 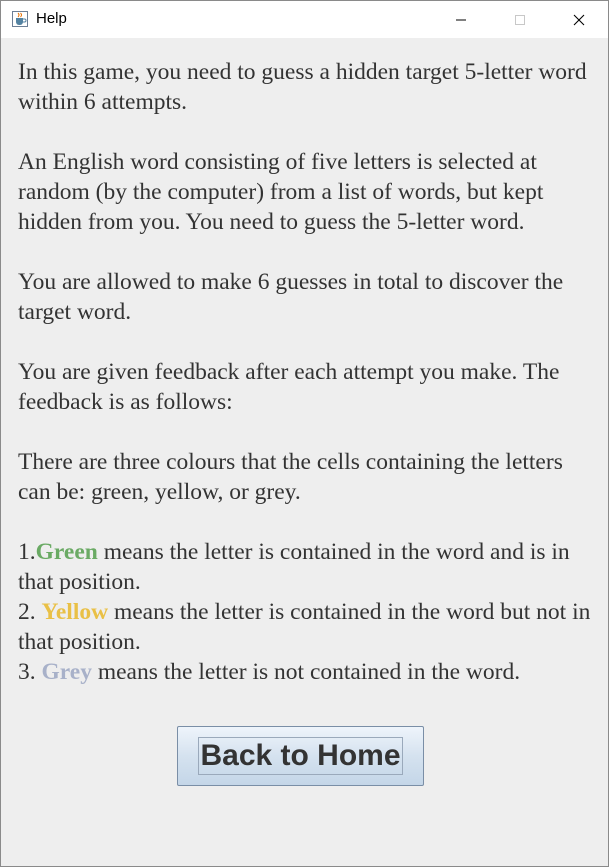 I want to click on maximize-icon, so click(x=520, y=19).